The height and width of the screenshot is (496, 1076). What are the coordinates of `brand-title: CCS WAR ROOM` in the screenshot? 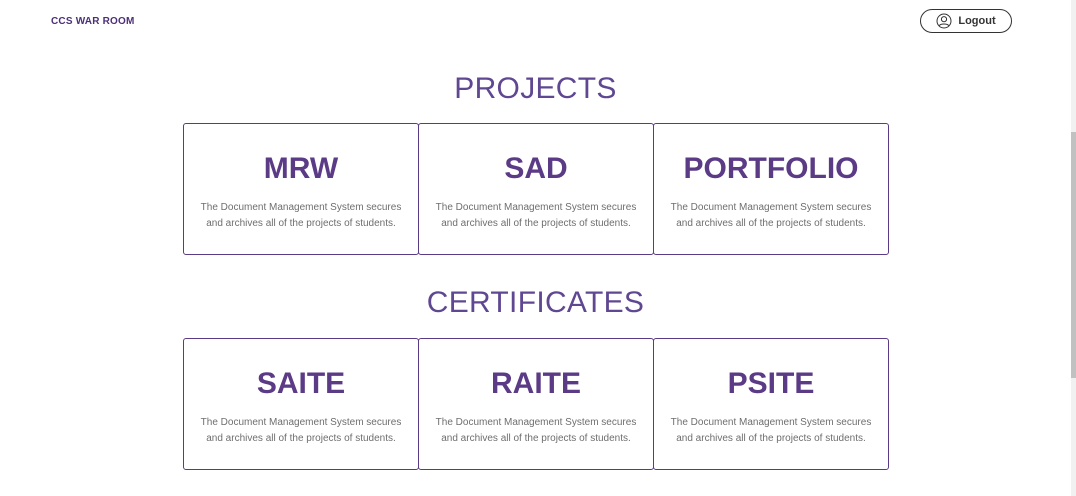 It's located at (93, 21).